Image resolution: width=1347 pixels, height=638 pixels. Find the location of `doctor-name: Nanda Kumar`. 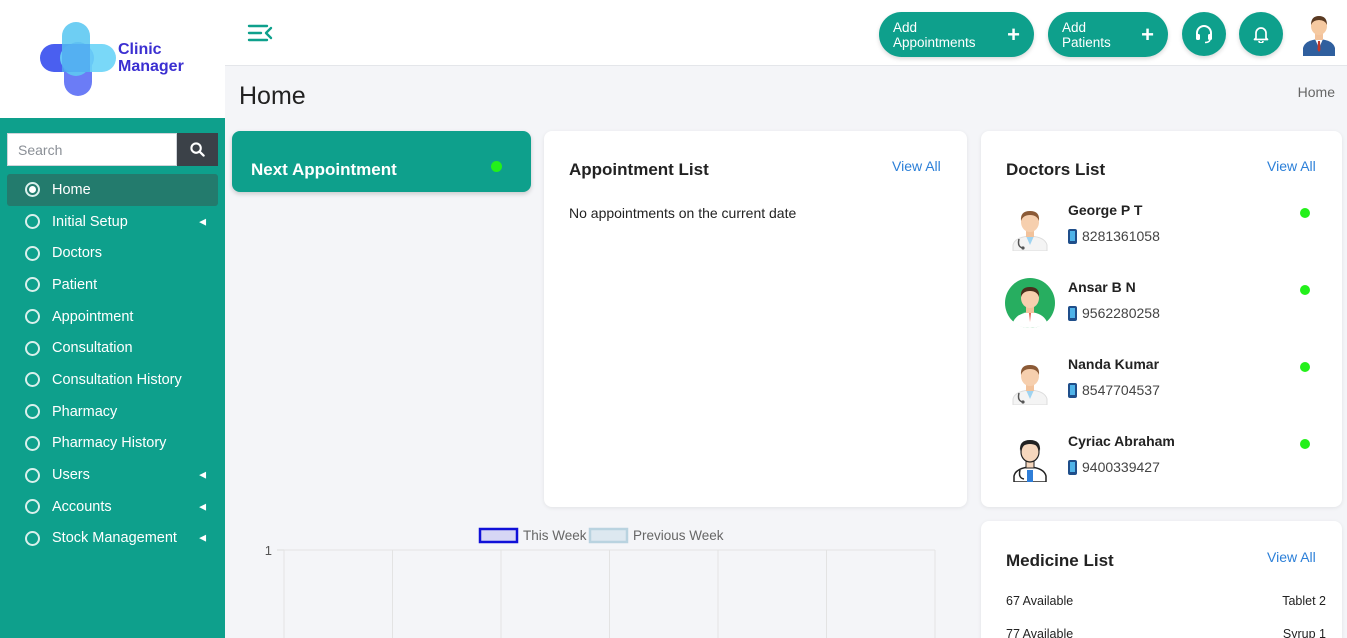

doctor-name: Nanda Kumar is located at coordinates (1114, 364).